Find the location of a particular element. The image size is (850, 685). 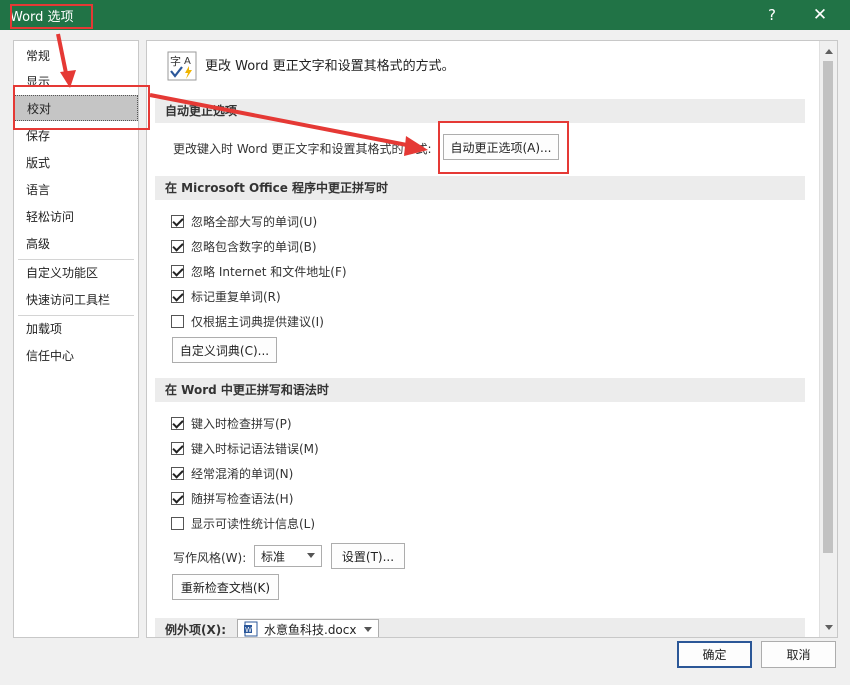

nav-item-general: 常规 is located at coordinates (76, 56).